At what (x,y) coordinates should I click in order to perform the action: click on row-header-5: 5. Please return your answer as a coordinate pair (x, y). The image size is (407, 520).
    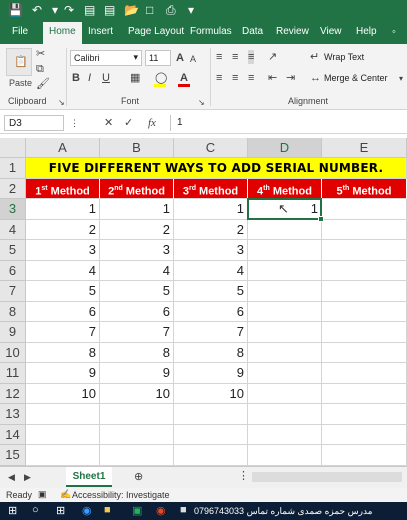
    Looking at the image, I should click on (13, 250).